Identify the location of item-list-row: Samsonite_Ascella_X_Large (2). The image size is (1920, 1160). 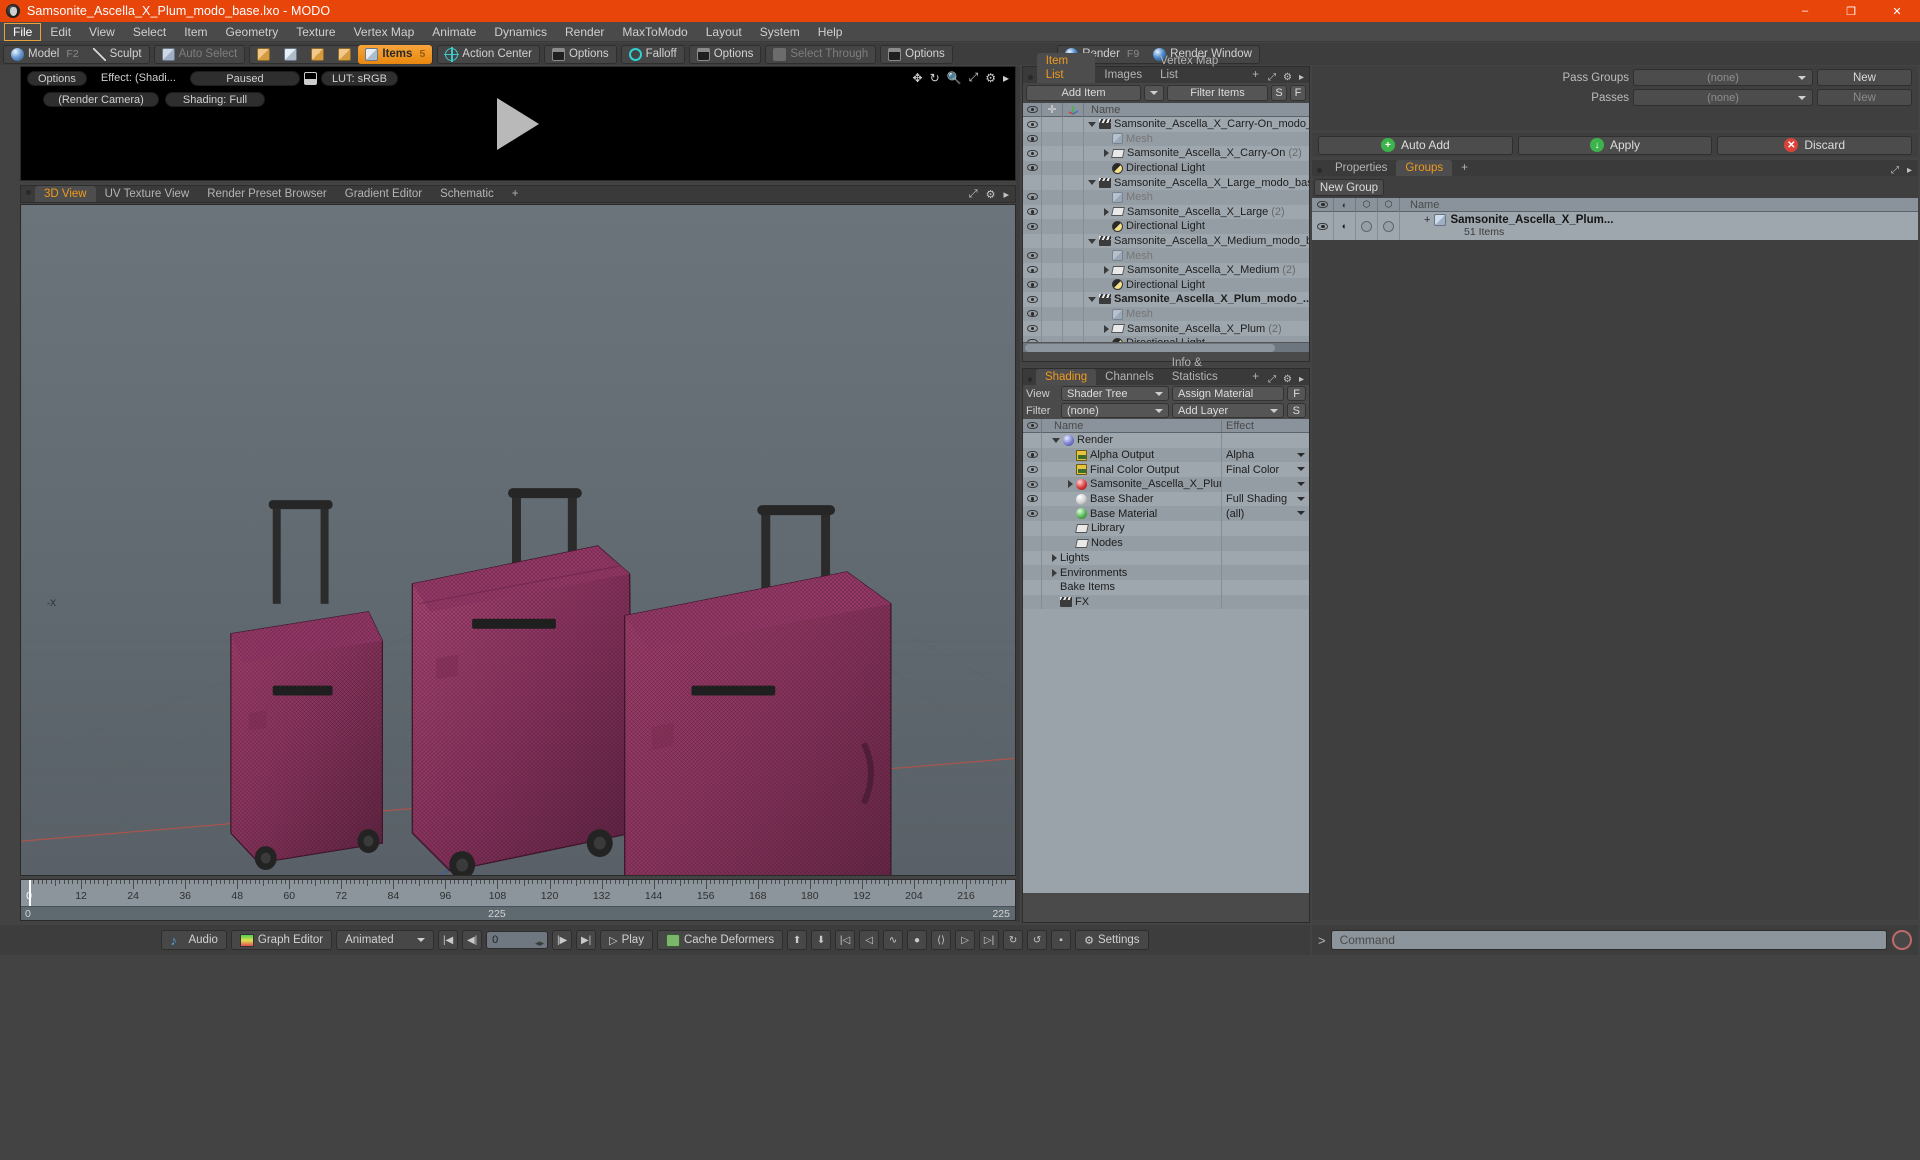
(1166, 212).